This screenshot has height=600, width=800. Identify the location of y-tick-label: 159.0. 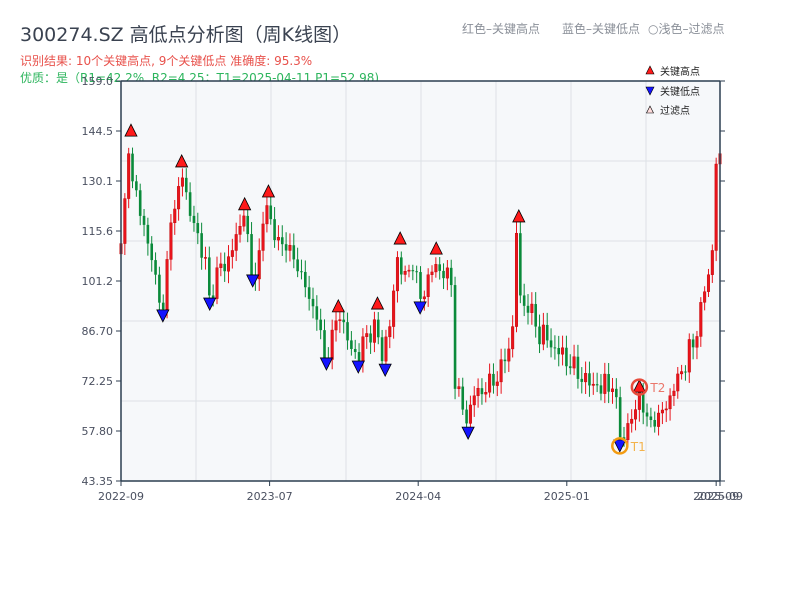
(98, 81).